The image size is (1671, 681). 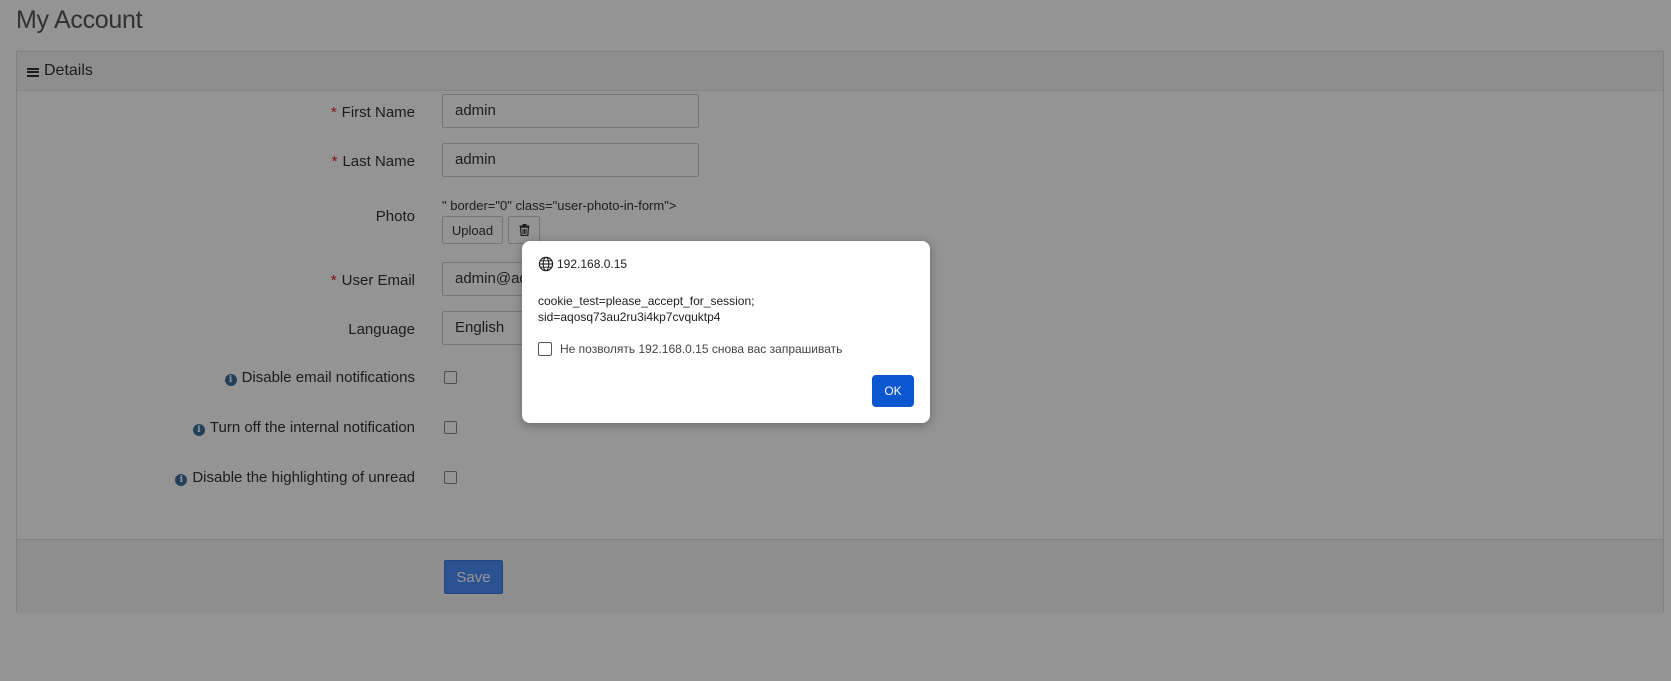 I want to click on dialog-suppress-checkbox, so click(x=545, y=349).